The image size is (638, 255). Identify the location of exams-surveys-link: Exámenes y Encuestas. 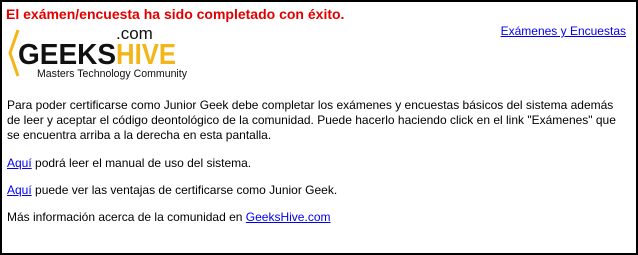
(563, 31).